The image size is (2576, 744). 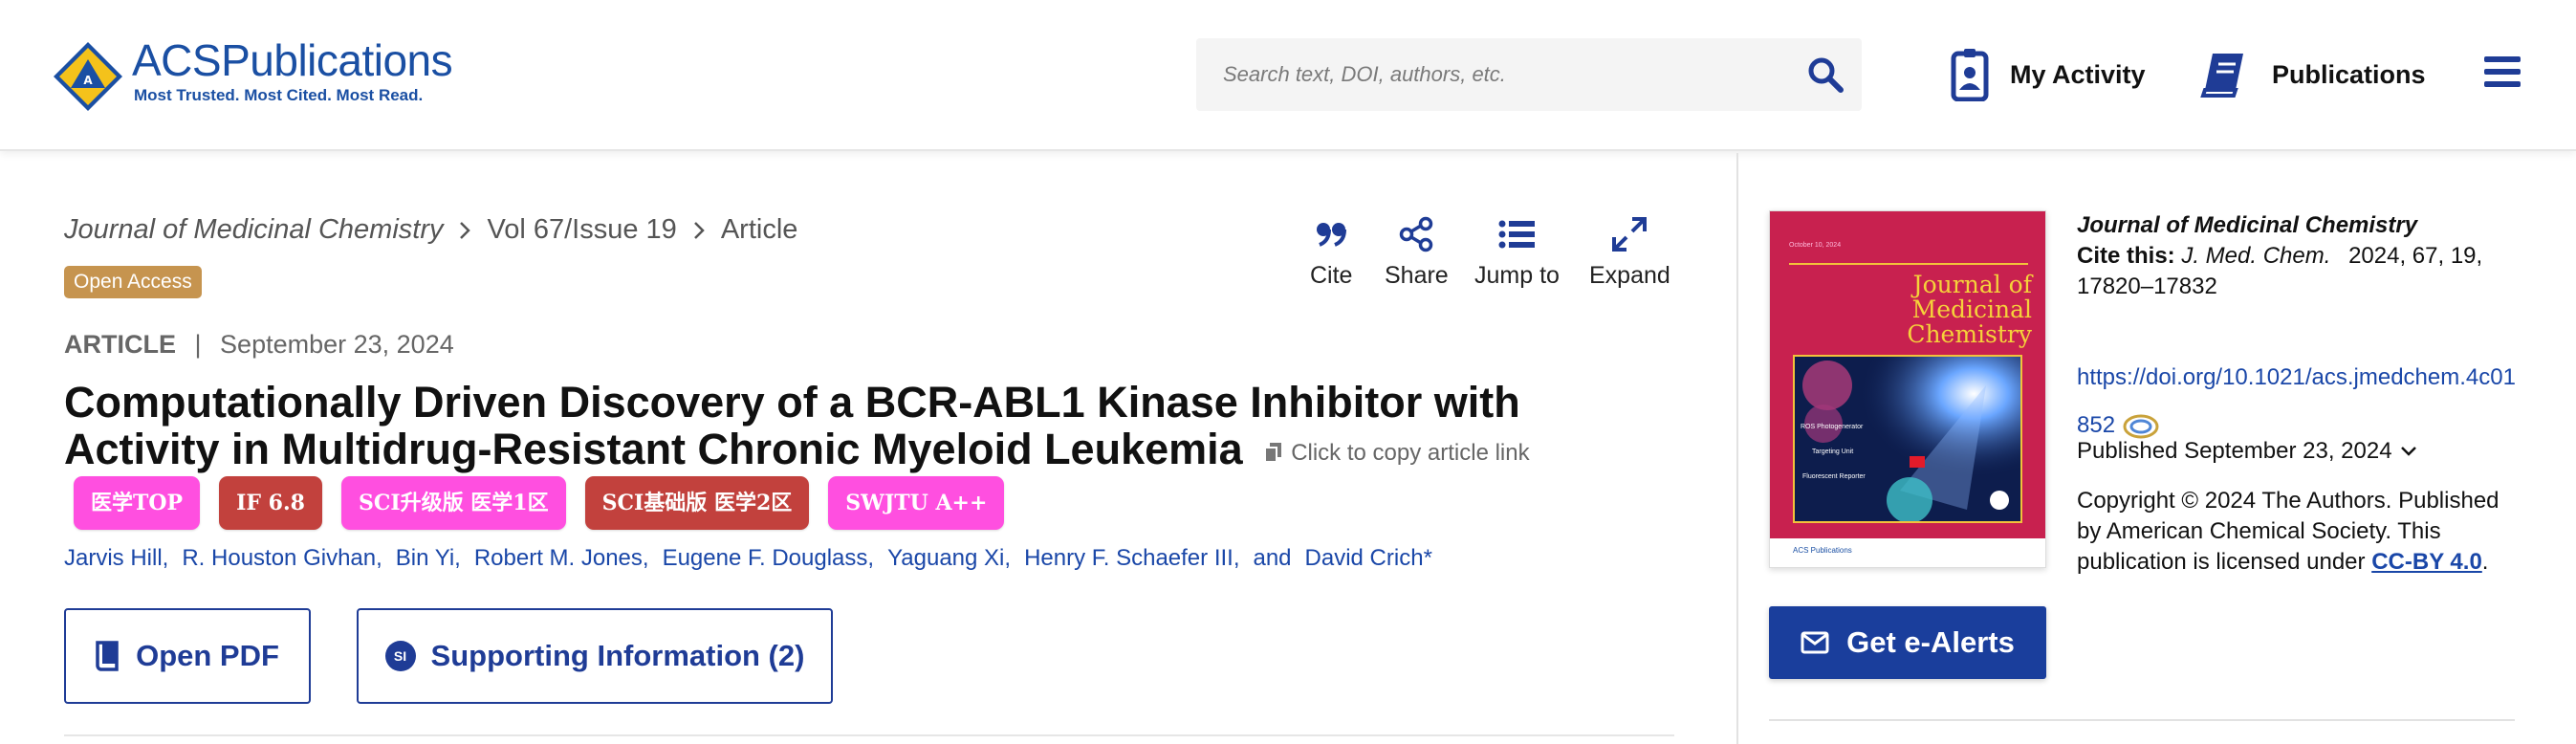 What do you see at coordinates (1410, 452) in the screenshot?
I see `copy-link-label: Click to copy article link` at bounding box center [1410, 452].